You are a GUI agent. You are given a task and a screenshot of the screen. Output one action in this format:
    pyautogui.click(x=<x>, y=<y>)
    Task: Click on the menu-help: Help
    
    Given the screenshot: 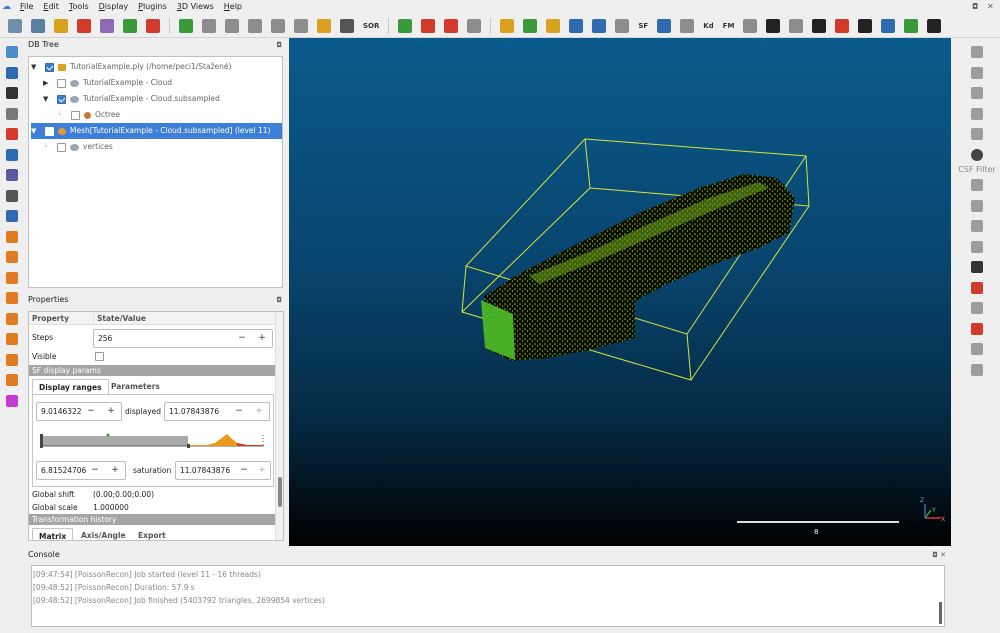 What is the action you would take?
    pyautogui.click(x=233, y=7)
    